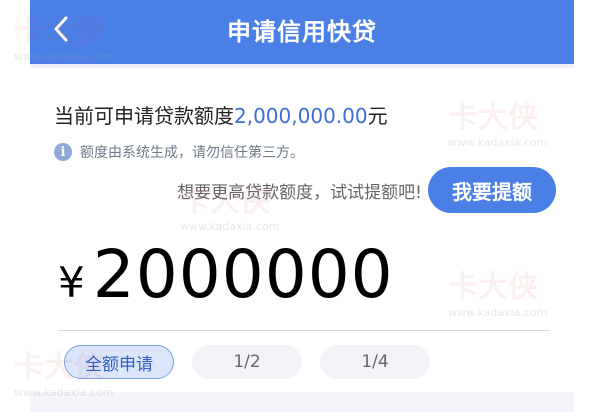 Image resolution: width=598 pixels, height=412 pixels. Describe the element at coordinates (301, 116) in the screenshot. I see `limit-amount: 2,000,000.00` at that location.